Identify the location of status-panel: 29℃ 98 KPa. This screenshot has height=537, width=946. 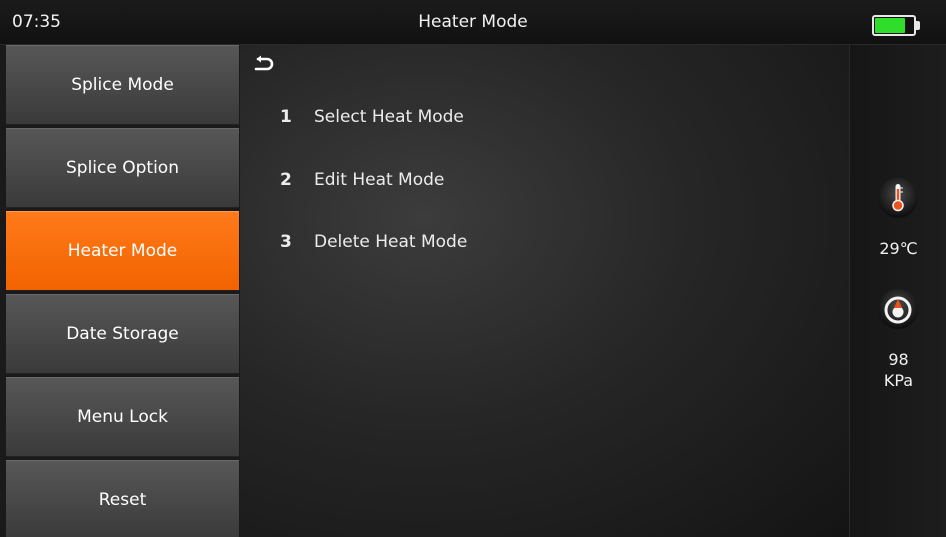
(897, 291).